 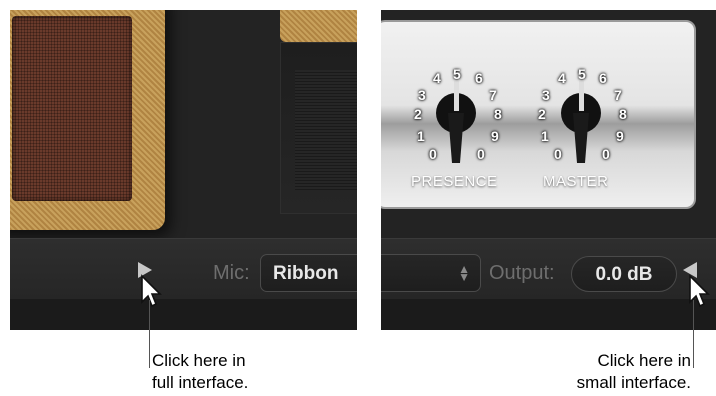 I want to click on output-label: Output:, so click(x=522, y=273).